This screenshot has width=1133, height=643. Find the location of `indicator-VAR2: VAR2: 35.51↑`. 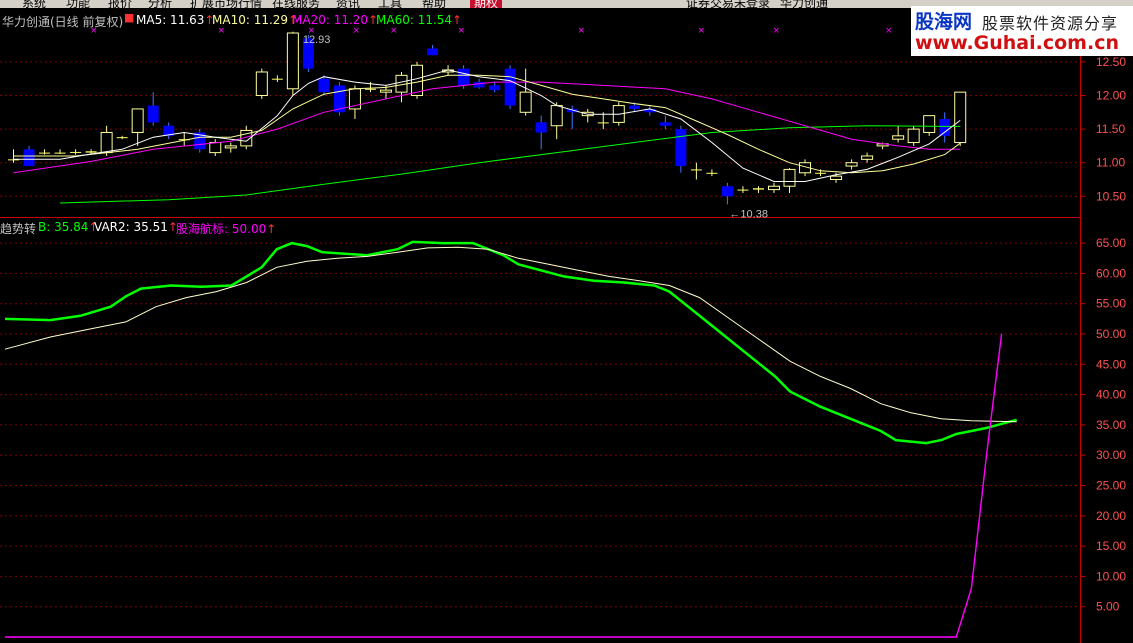

indicator-VAR2: VAR2: 35.51↑ is located at coordinates (136, 227).